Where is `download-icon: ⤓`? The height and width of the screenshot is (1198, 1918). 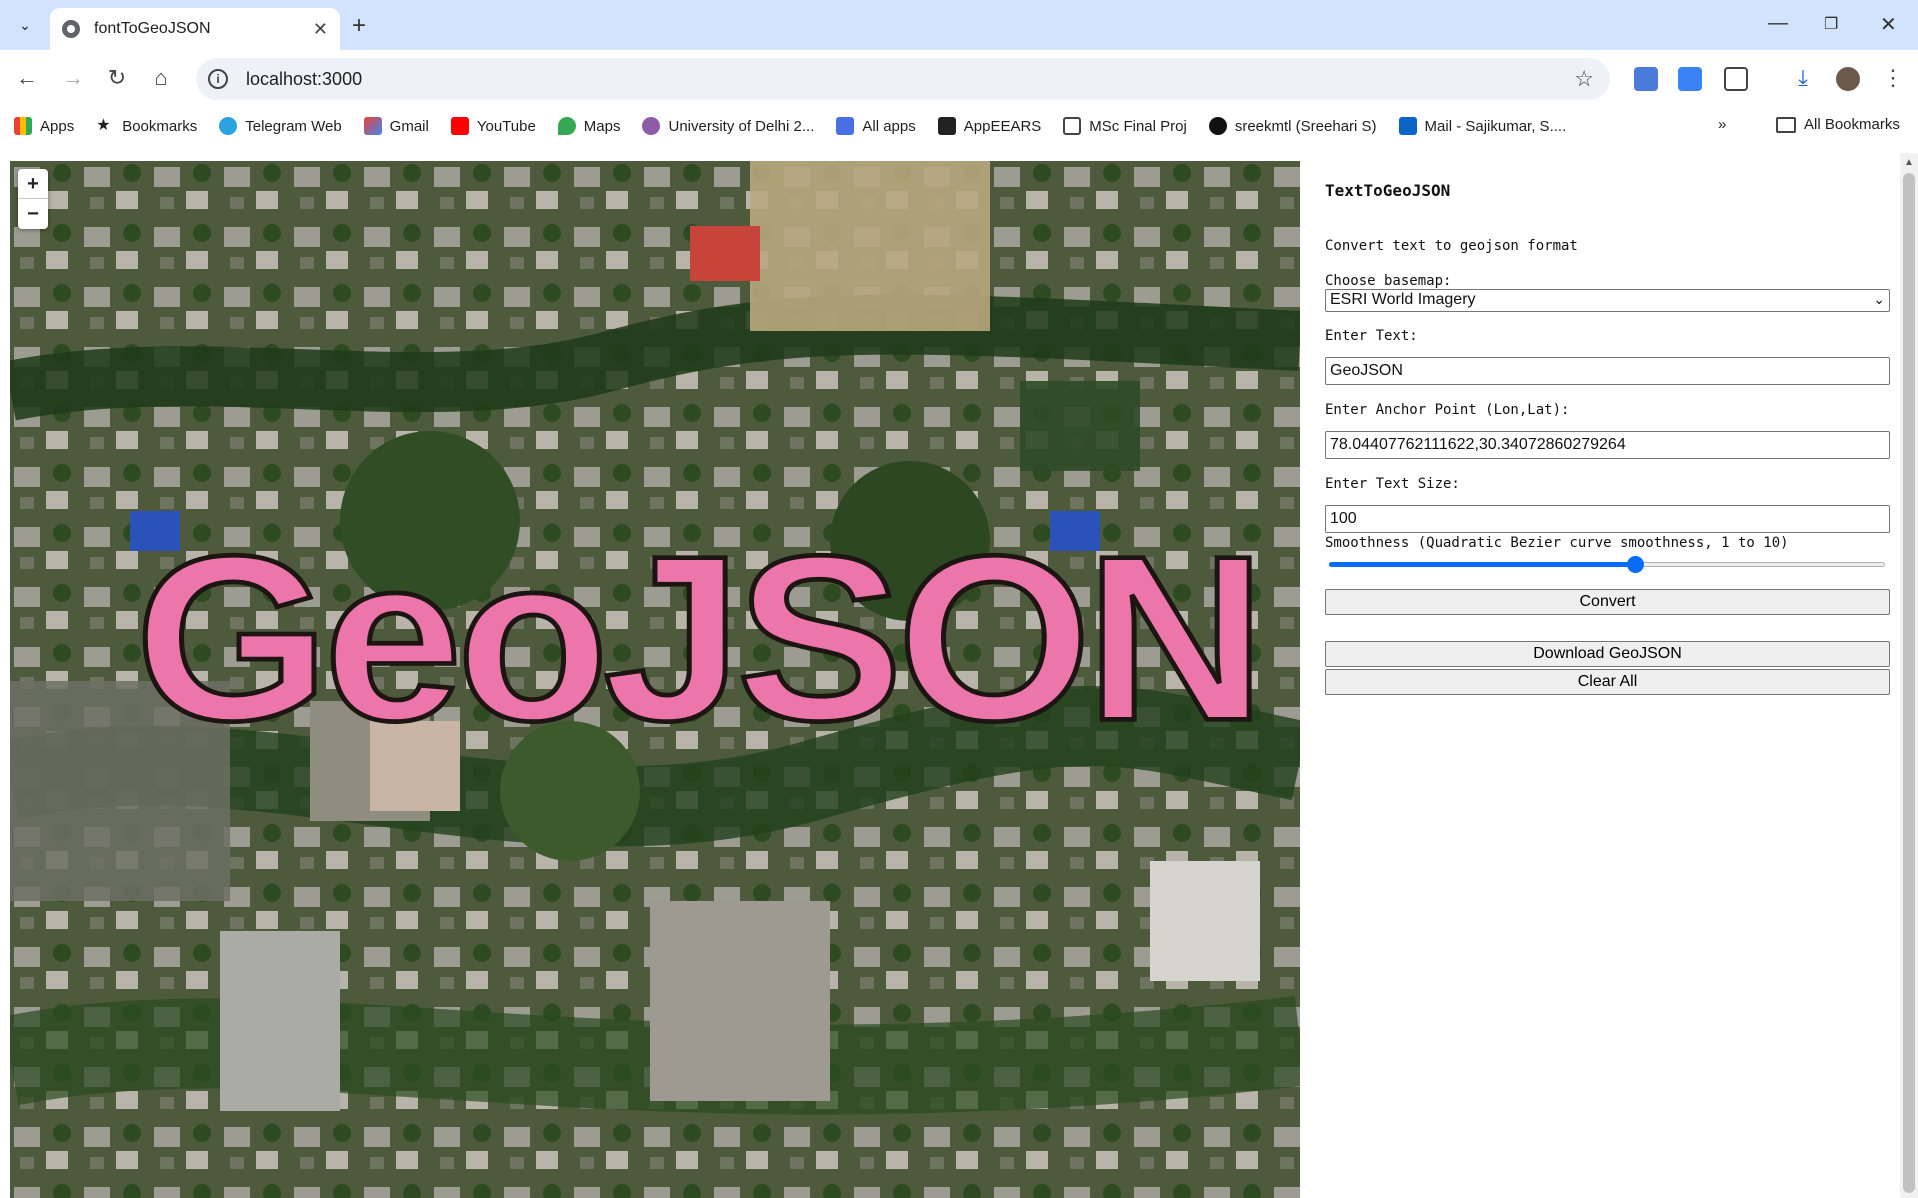 download-icon: ⤓ is located at coordinates (1803, 78).